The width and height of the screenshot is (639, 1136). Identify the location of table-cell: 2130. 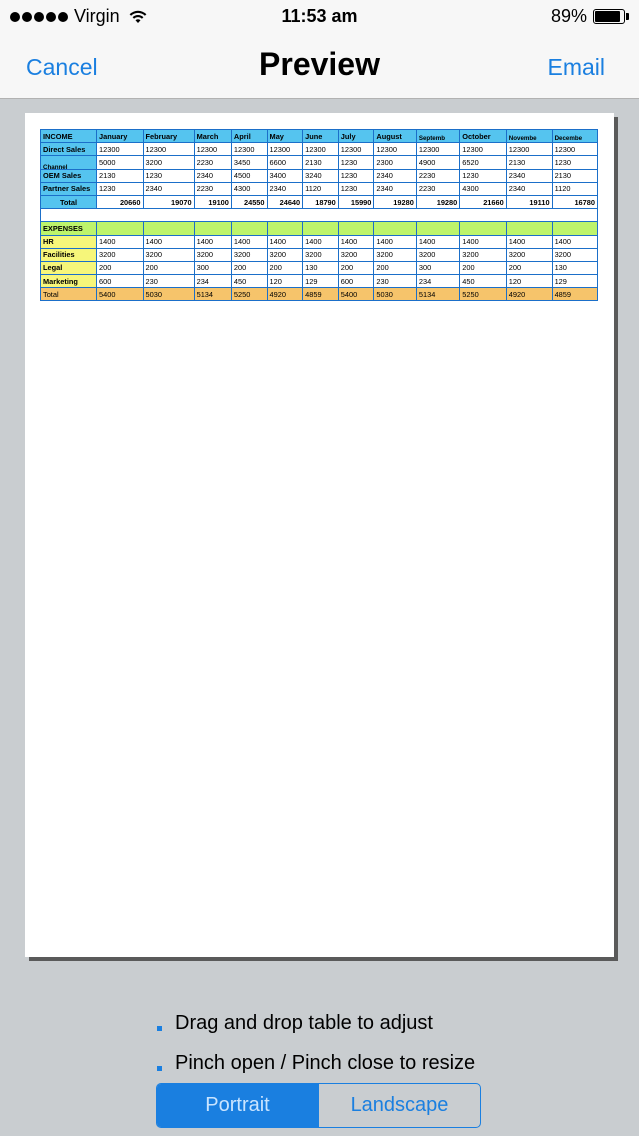
(320, 162).